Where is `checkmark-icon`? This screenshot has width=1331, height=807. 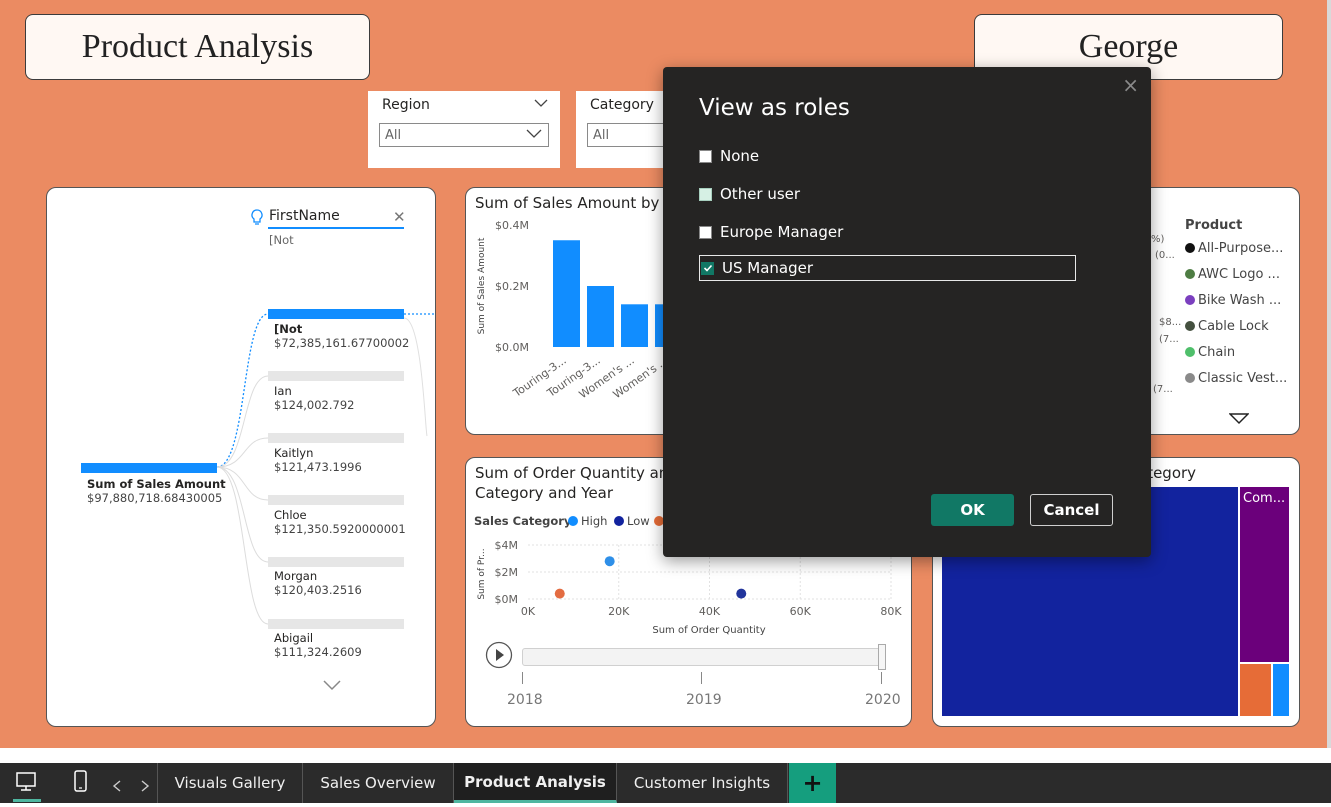 checkmark-icon is located at coordinates (707, 268).